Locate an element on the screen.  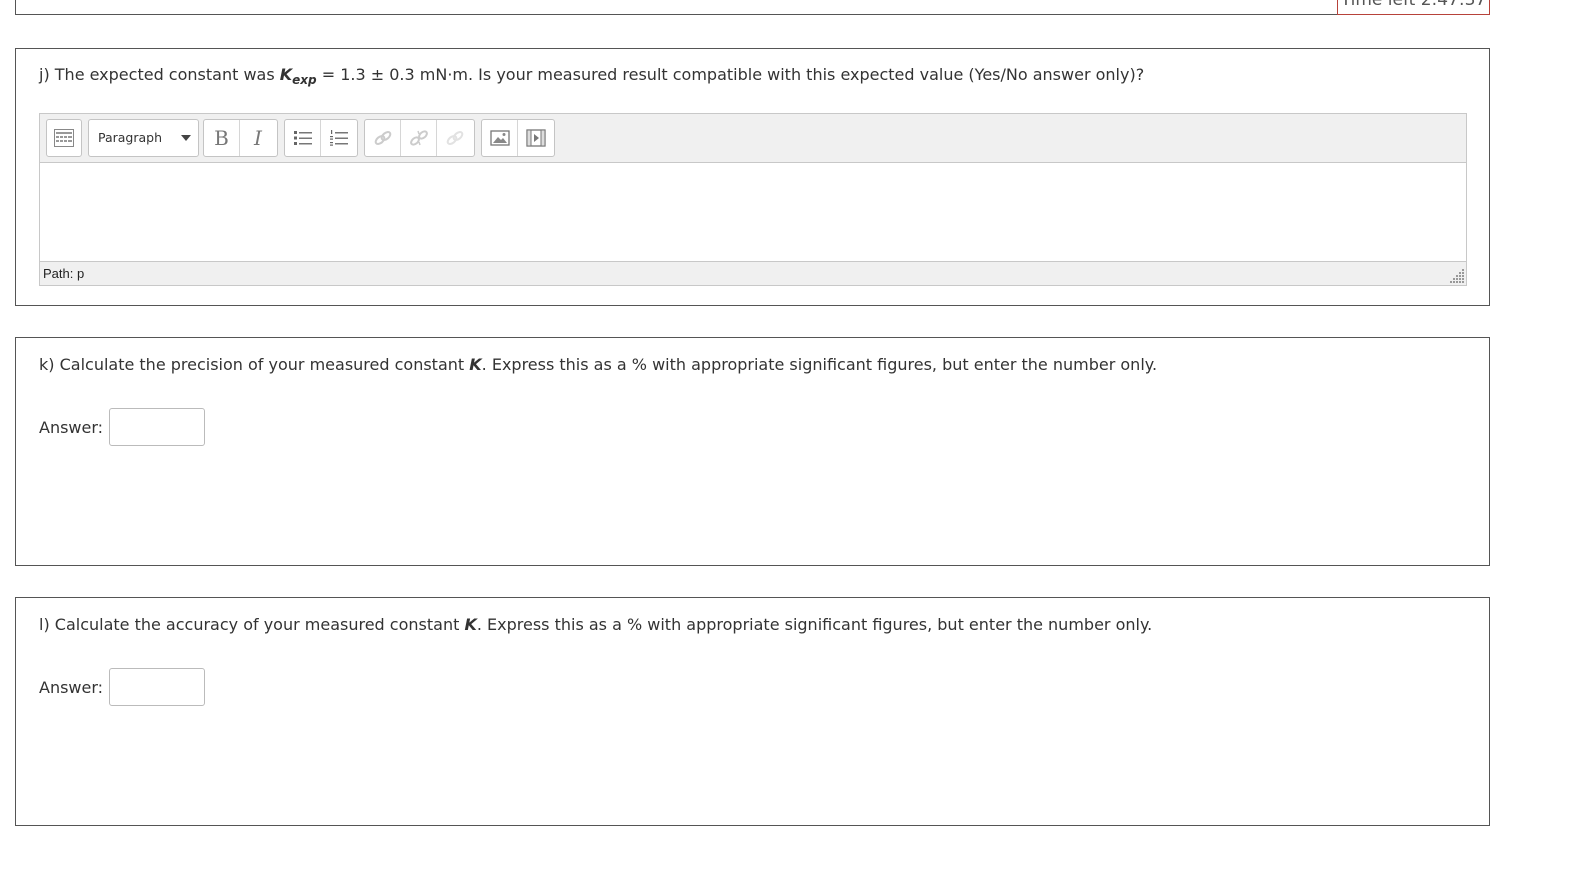
question-k-answer-row: Answer: is located at coordinates (122, 427).